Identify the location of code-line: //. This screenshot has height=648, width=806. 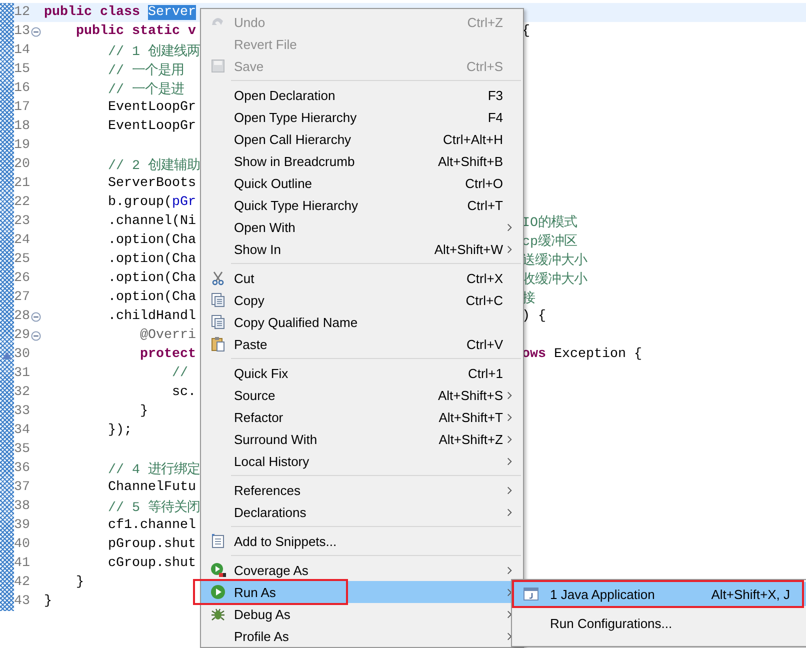
(179, 373).